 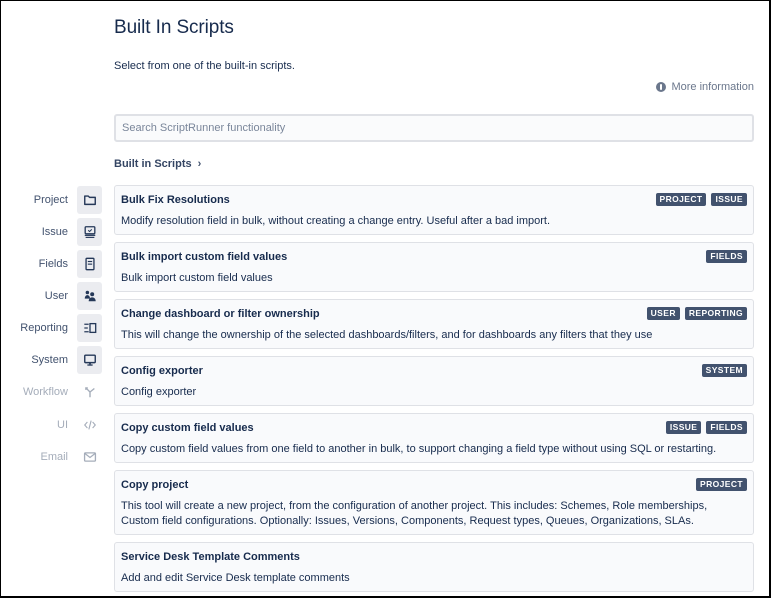 What do you see at coordinates (155, 485) in the screenshot?
I see `script-title: Copy project` at bounding box center [155, 485].